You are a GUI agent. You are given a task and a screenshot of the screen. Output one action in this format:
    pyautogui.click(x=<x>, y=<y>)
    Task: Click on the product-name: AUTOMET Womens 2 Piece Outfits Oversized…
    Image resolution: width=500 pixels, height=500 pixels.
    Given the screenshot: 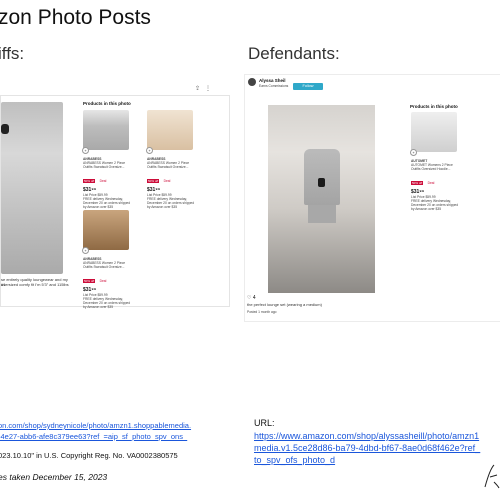 What is the action you would take?
    pyautogui.click(x=435, y=167)
    